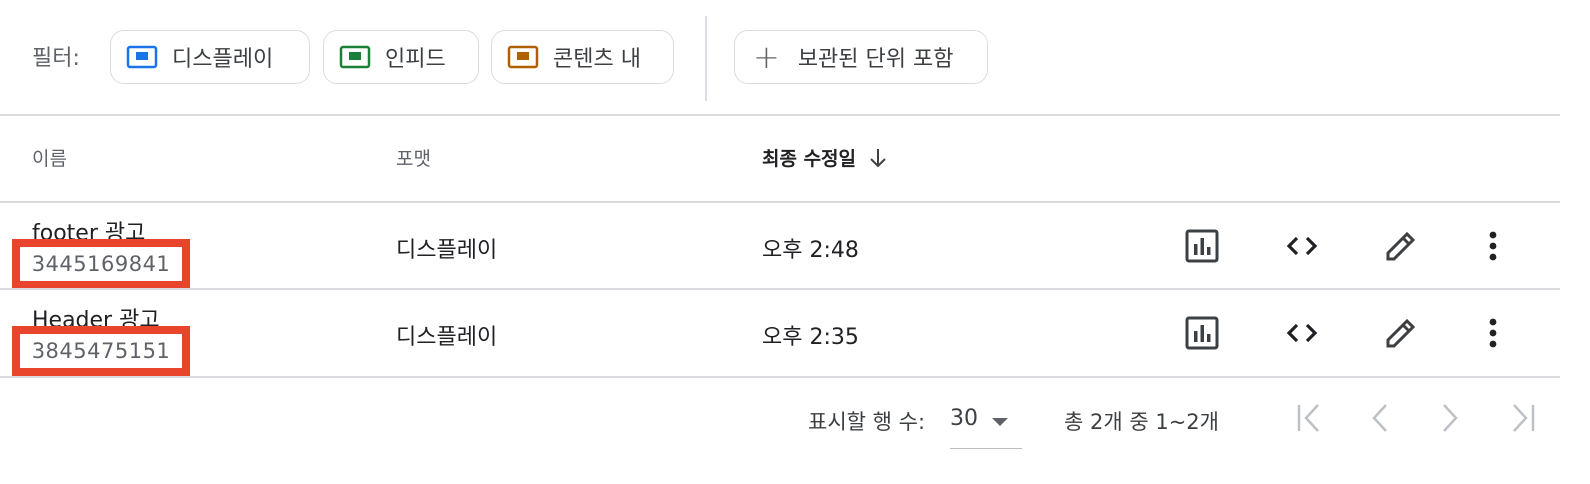  What do you see at coordinates (875, 59) in the screenshot?
I see `include-archived-label: 보관된 단위 포함` at bounding box center [875, 59].